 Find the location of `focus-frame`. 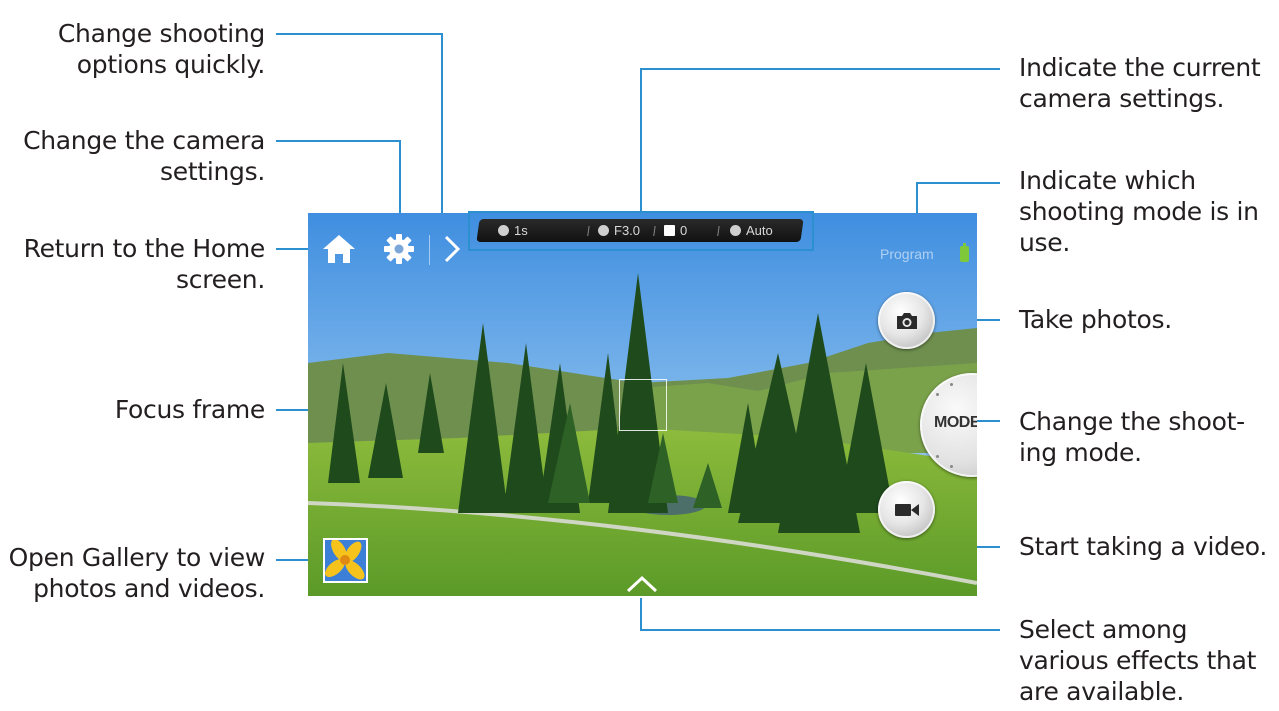

focus-frame is located at coordinates (643, 405).